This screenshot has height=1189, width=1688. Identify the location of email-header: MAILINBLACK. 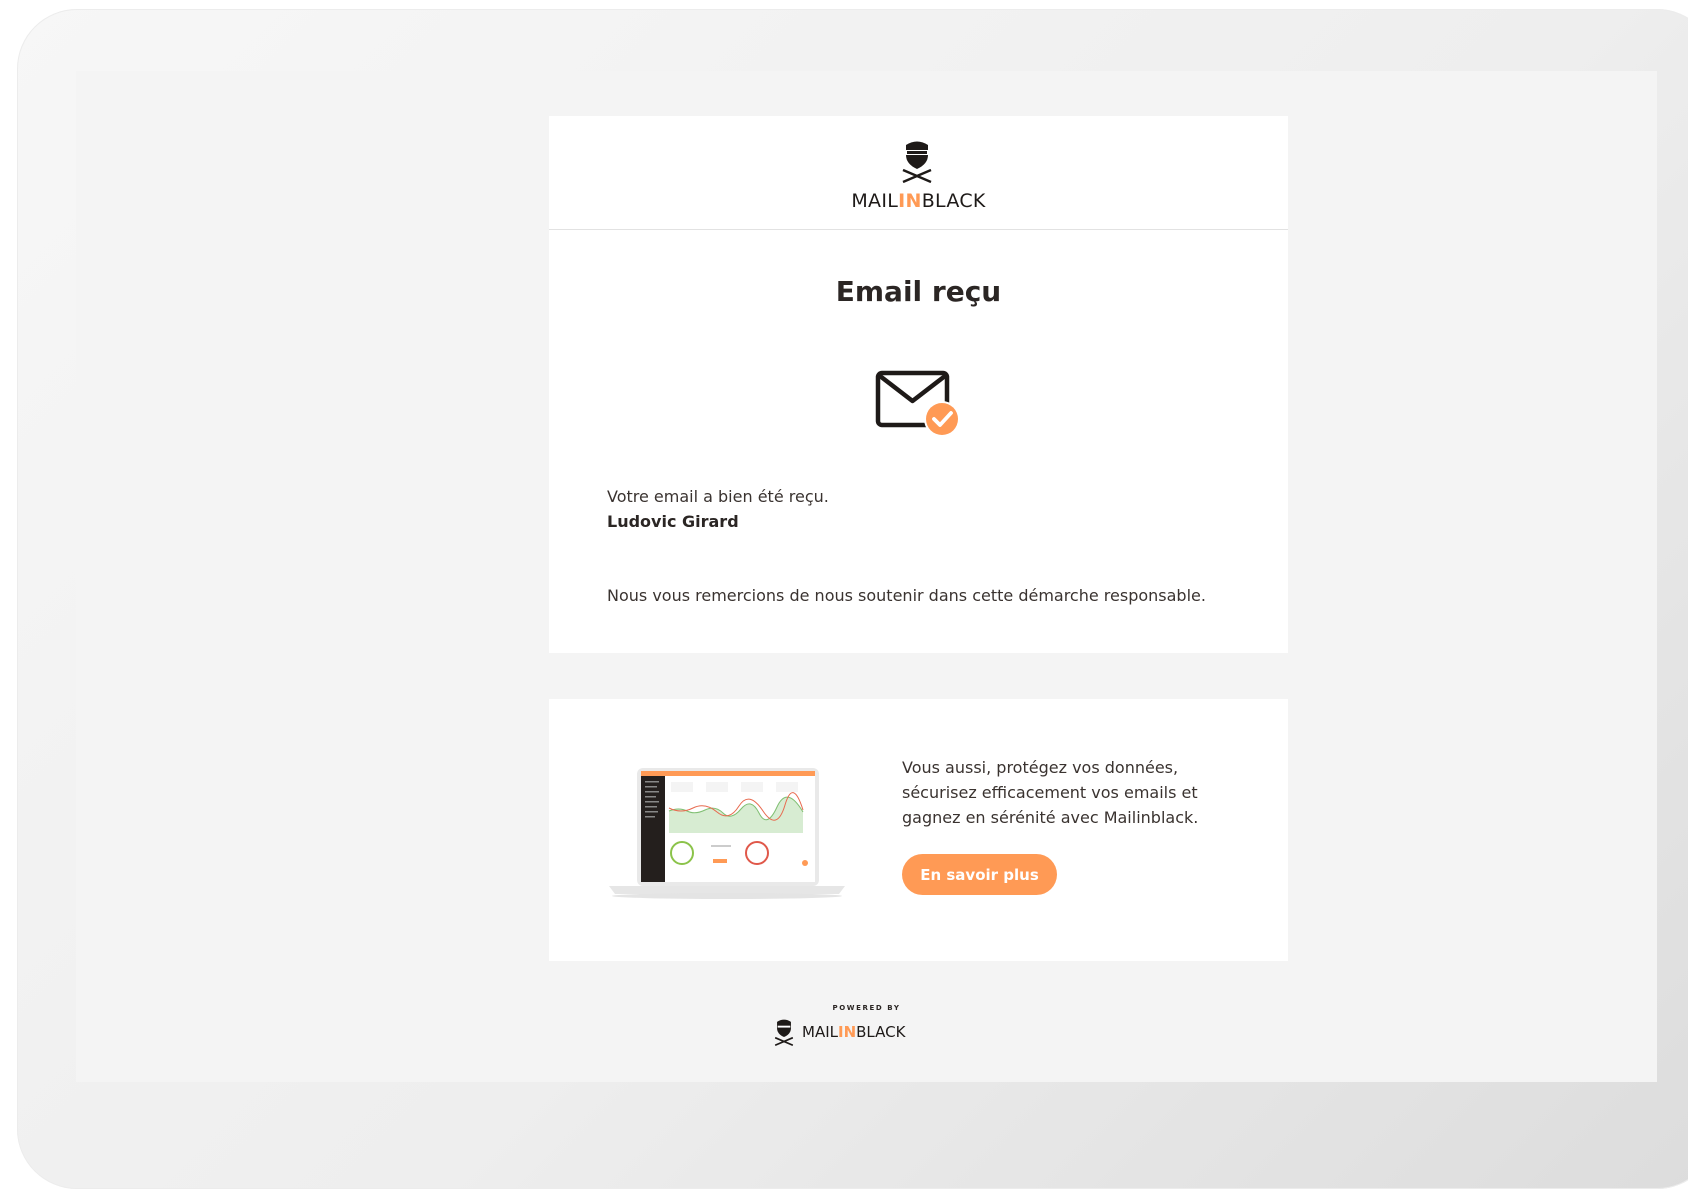
(918, 173).